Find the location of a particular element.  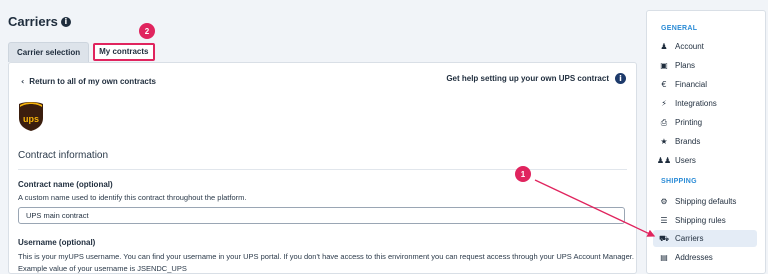

sidebar-item-label: Addresses is located at coordinates (694, 257).